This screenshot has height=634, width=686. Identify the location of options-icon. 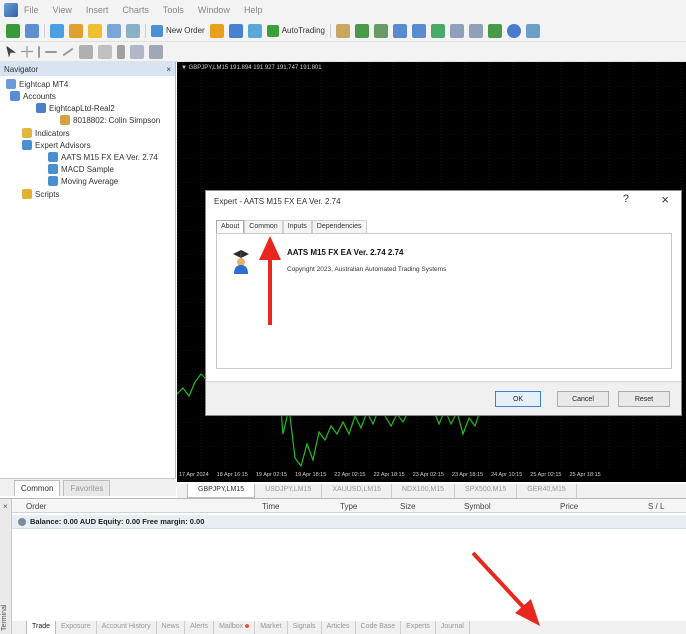
(254, 30).